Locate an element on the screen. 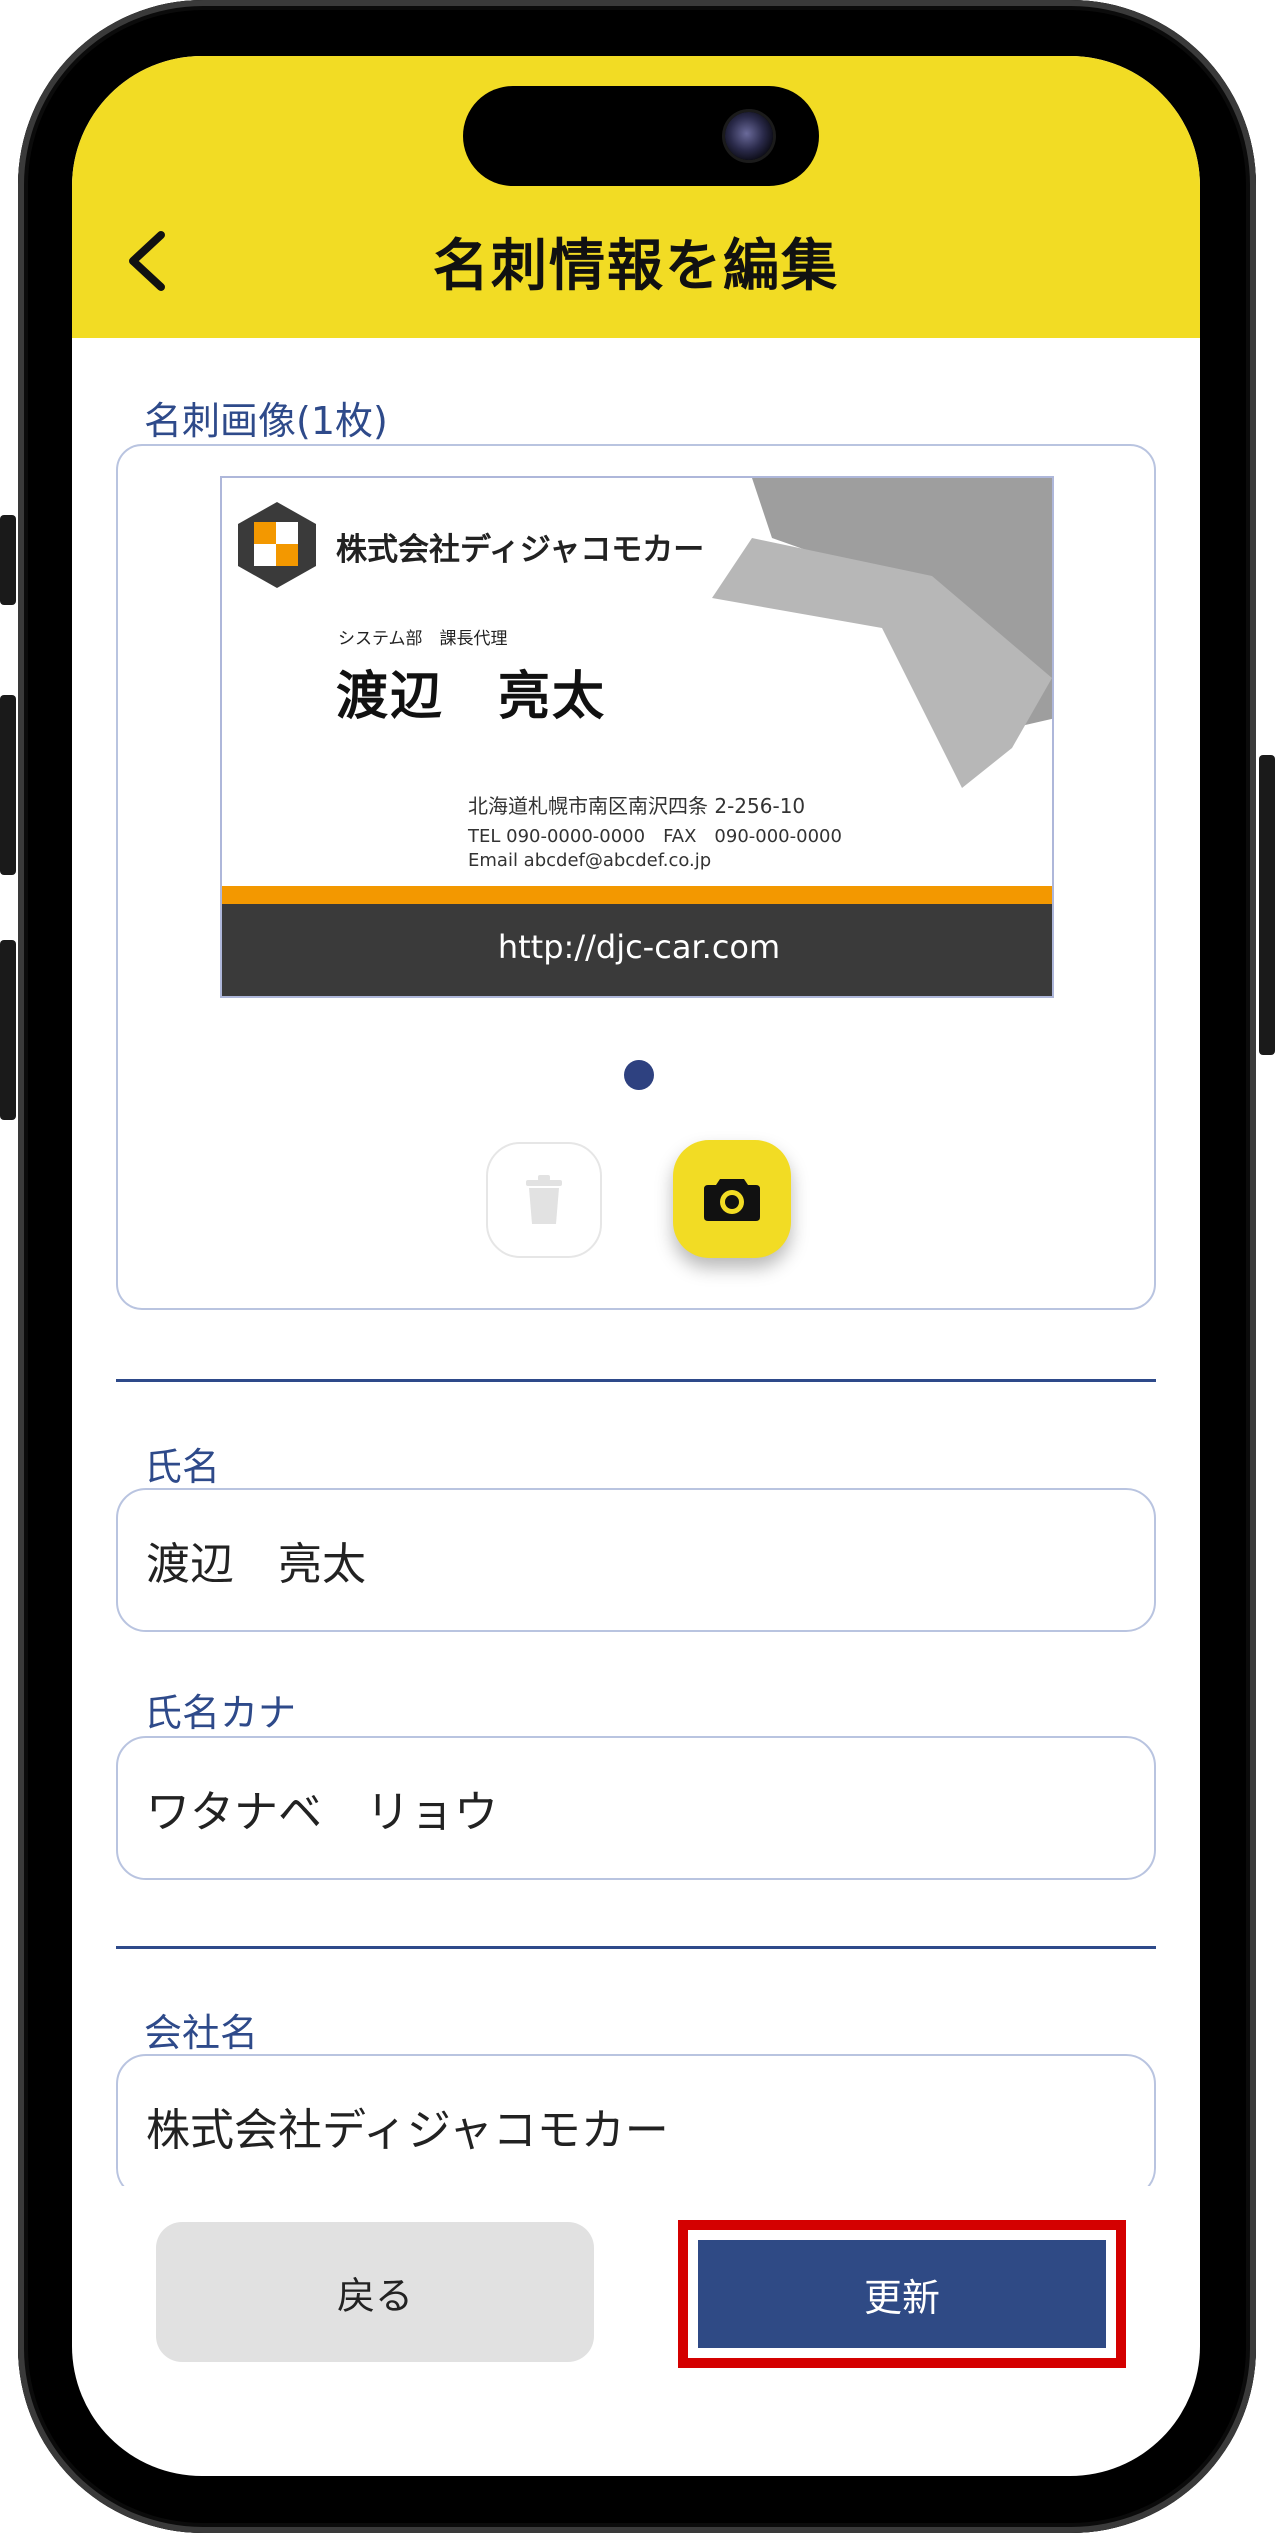 This screenshot has width=1275, height=2533. company-logo-icon is located at coordinates (277, 545).